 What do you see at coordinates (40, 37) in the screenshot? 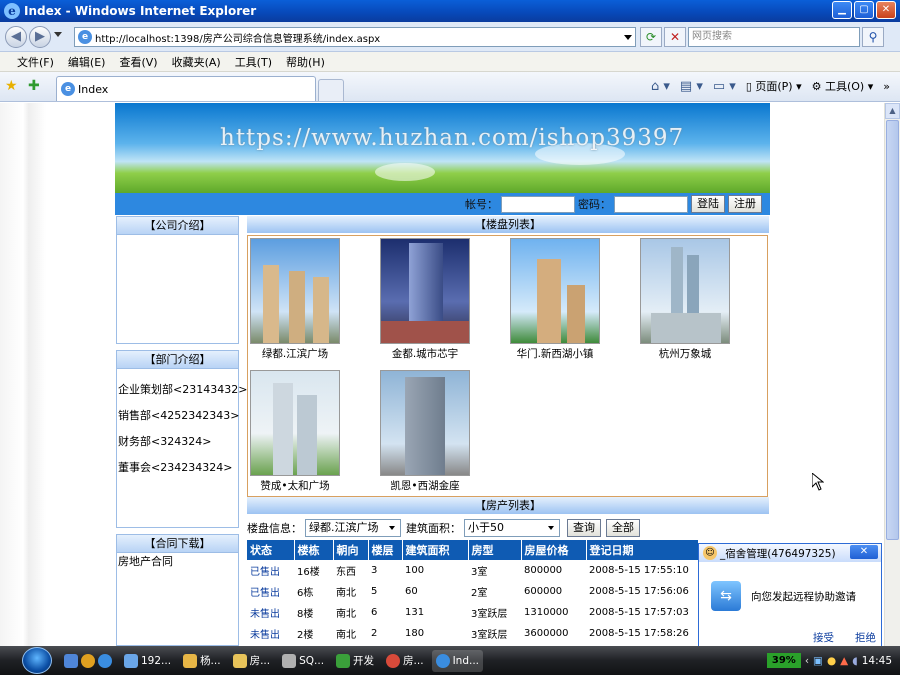
I see `forward-button: ▶` at bounding box center [40, 37].